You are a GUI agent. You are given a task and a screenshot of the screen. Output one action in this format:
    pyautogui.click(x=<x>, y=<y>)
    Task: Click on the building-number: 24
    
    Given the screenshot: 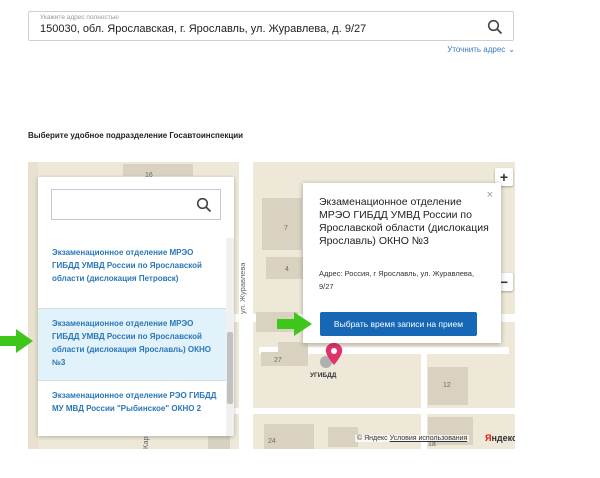 What is the action you would take?
    pyautogui.click(x=272, y=441)
    